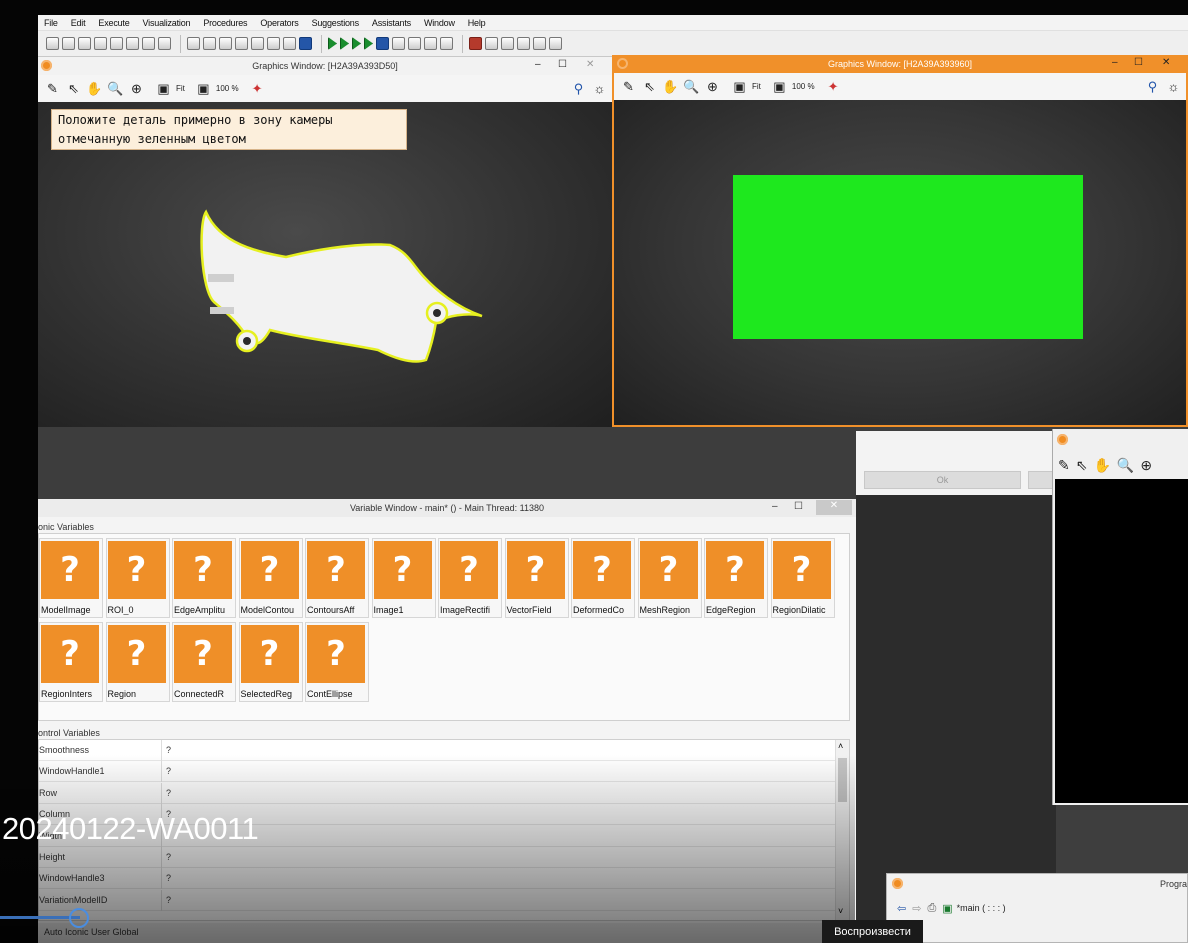 The height and width of the screenshot is (943, 1188). Describe the element at coordinates (137, 662) in the screenshot. I see `iconic-variable-tile: ? Region` at that location.